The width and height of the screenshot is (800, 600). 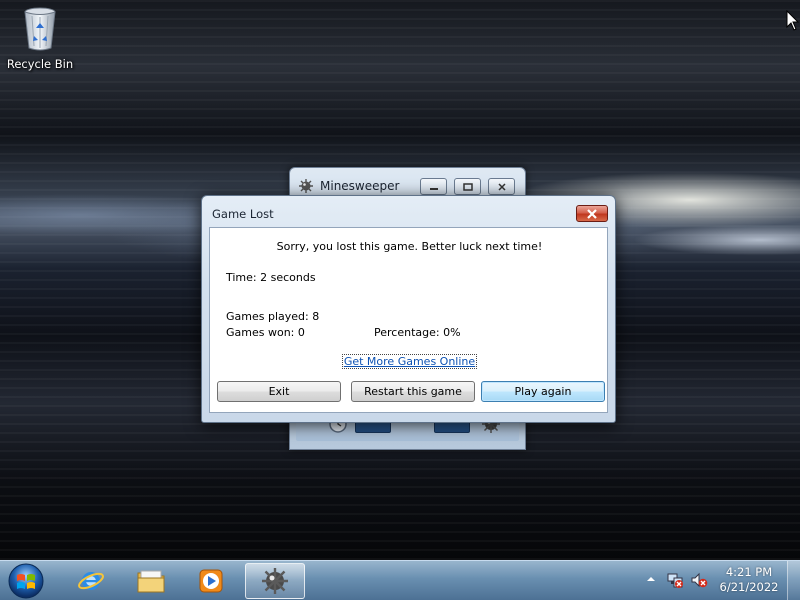 What do you see at coordinates (40, 64) in the screenshot?
I see `recycle-bin-label: Recycle Bin` at bounding box center [40, 64].